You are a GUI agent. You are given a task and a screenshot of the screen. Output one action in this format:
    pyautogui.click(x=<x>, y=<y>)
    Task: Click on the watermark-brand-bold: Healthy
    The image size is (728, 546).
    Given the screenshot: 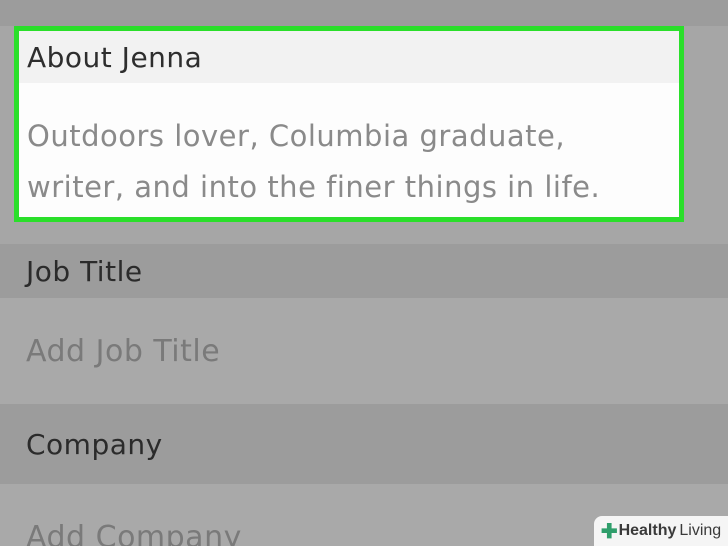 What is the action you would take?
    pyautogui.click(x=647, y=530)
    